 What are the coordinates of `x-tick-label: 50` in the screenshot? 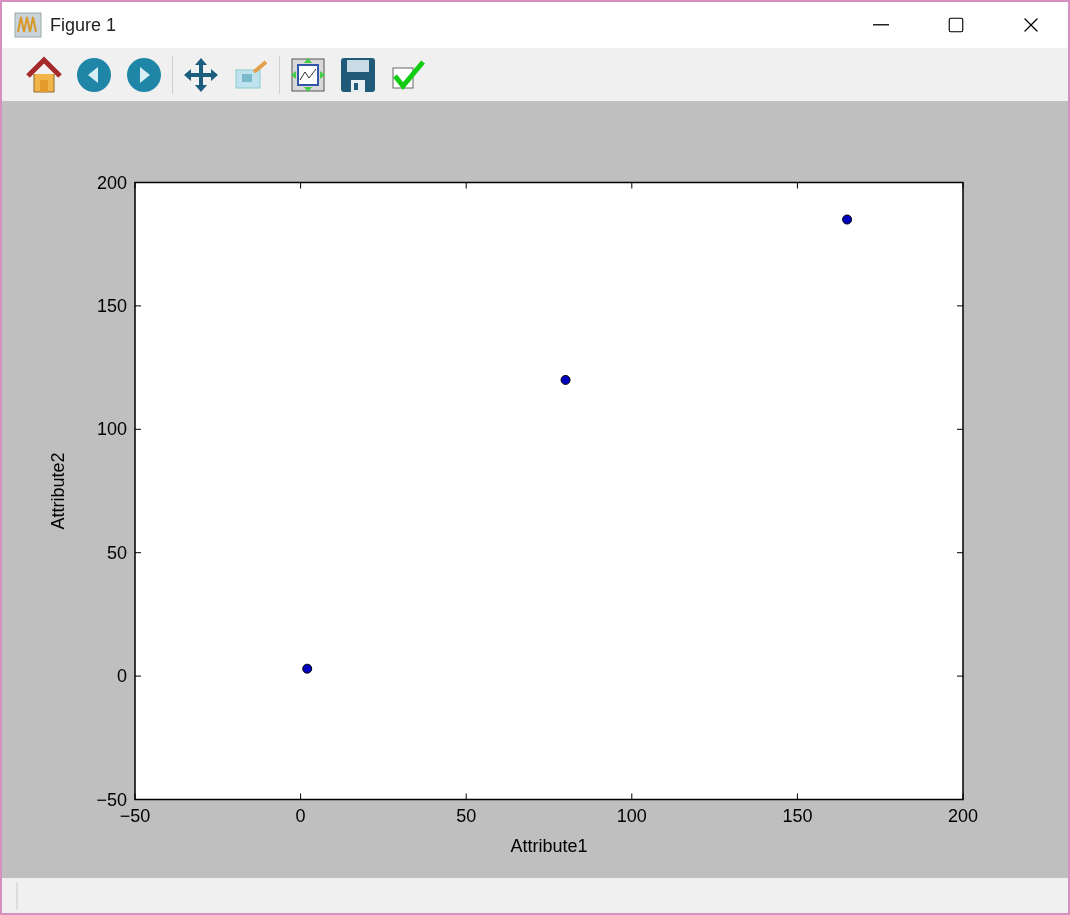 It's located at (466, 815).